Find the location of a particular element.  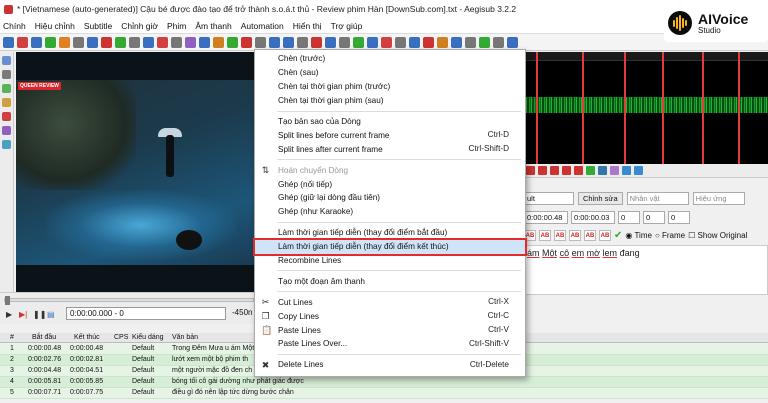

context-menu-item: Ghép (giữ lại dòng đầu tiên) is located at coordinates (390, 198).